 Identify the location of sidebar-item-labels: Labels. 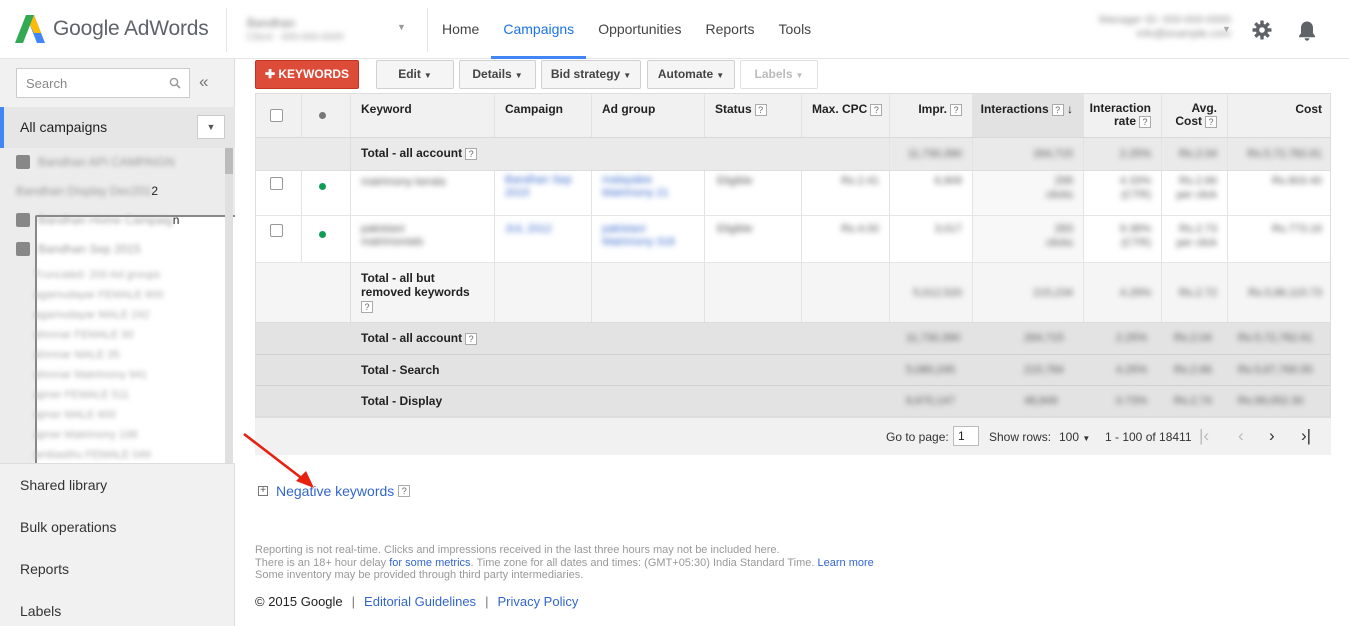
(40, 611).